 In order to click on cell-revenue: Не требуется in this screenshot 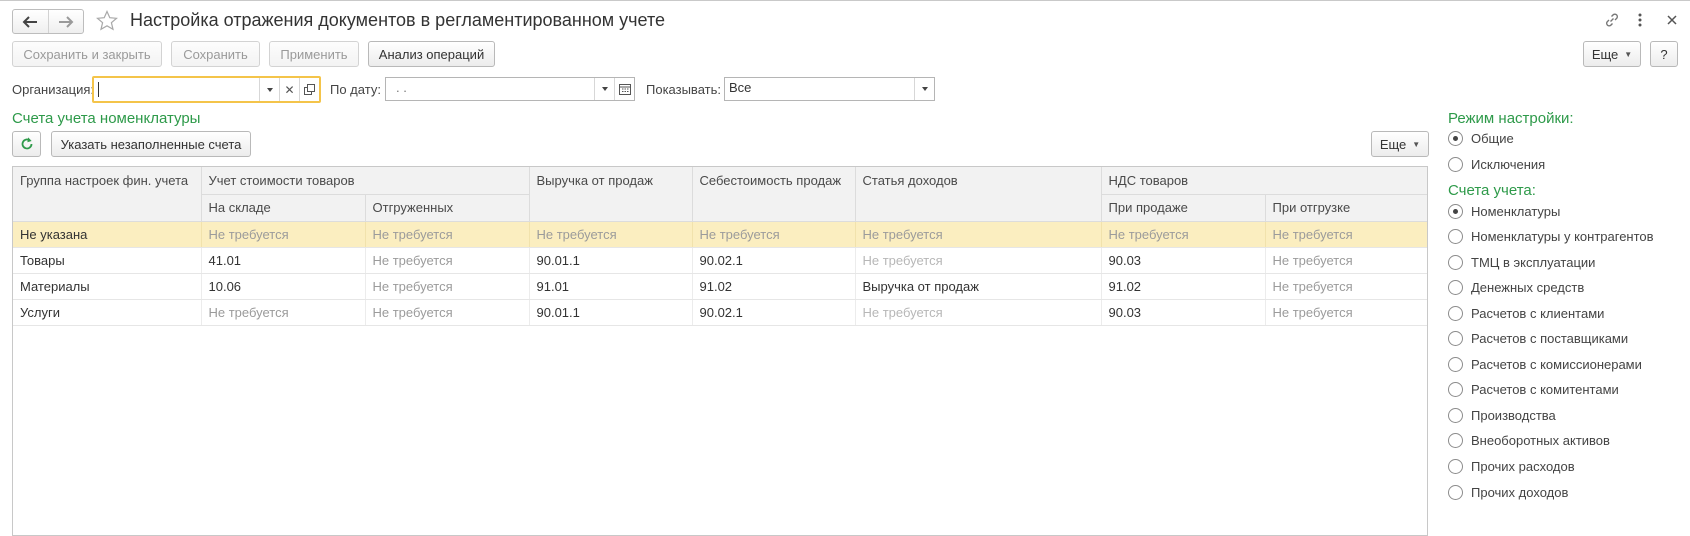, I will do `click(611, 234)`.